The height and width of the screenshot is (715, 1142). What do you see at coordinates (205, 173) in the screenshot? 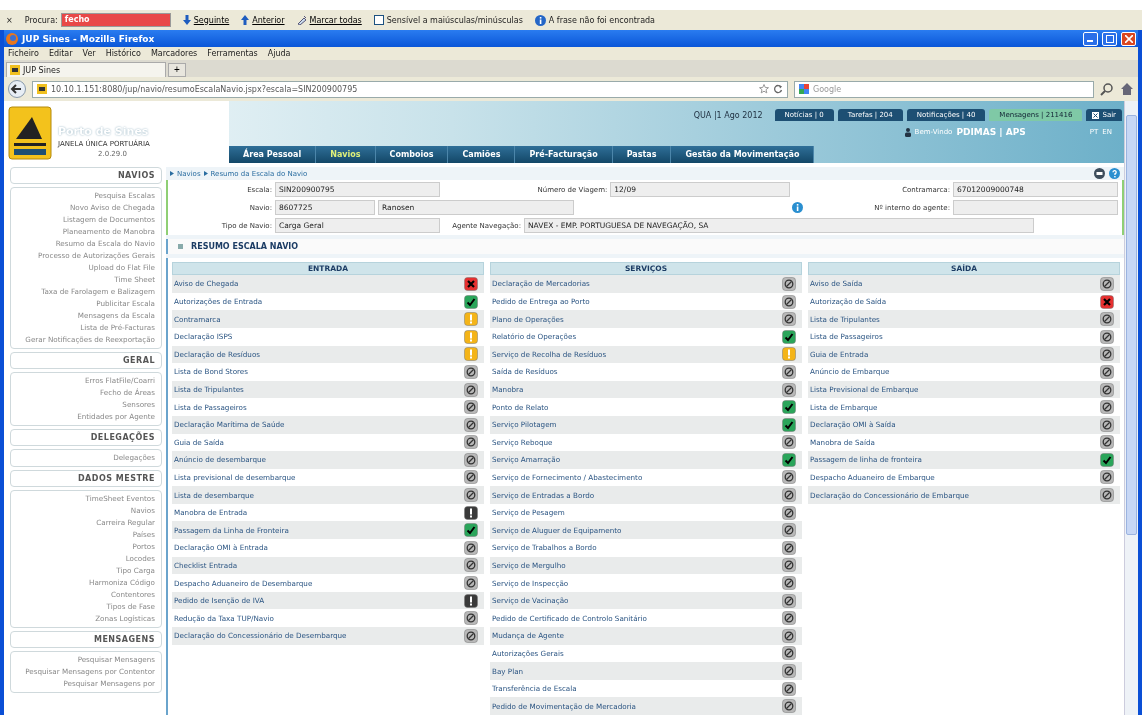
I see `triangle-icon` at bounding box center [205, 173].